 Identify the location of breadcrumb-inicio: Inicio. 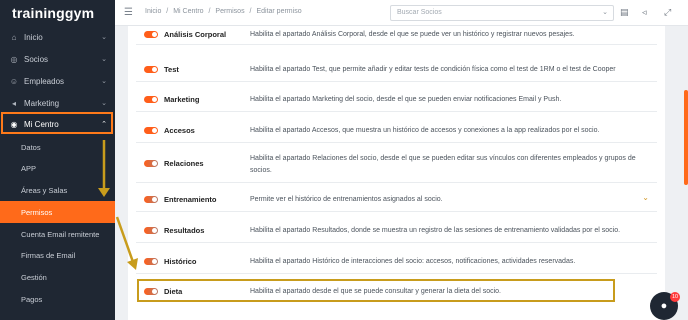
(153, 11).